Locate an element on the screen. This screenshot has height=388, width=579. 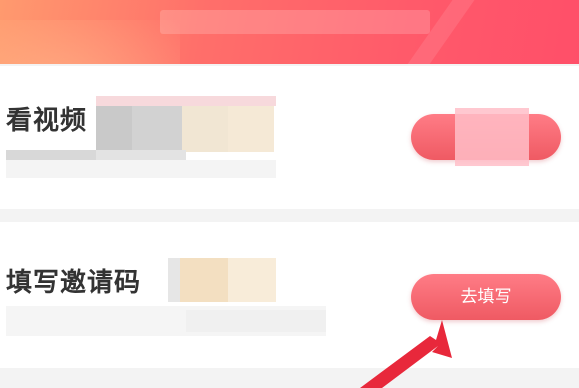
fill-invite-code-button-label: 去填写 is located at coordinates (486, 297).